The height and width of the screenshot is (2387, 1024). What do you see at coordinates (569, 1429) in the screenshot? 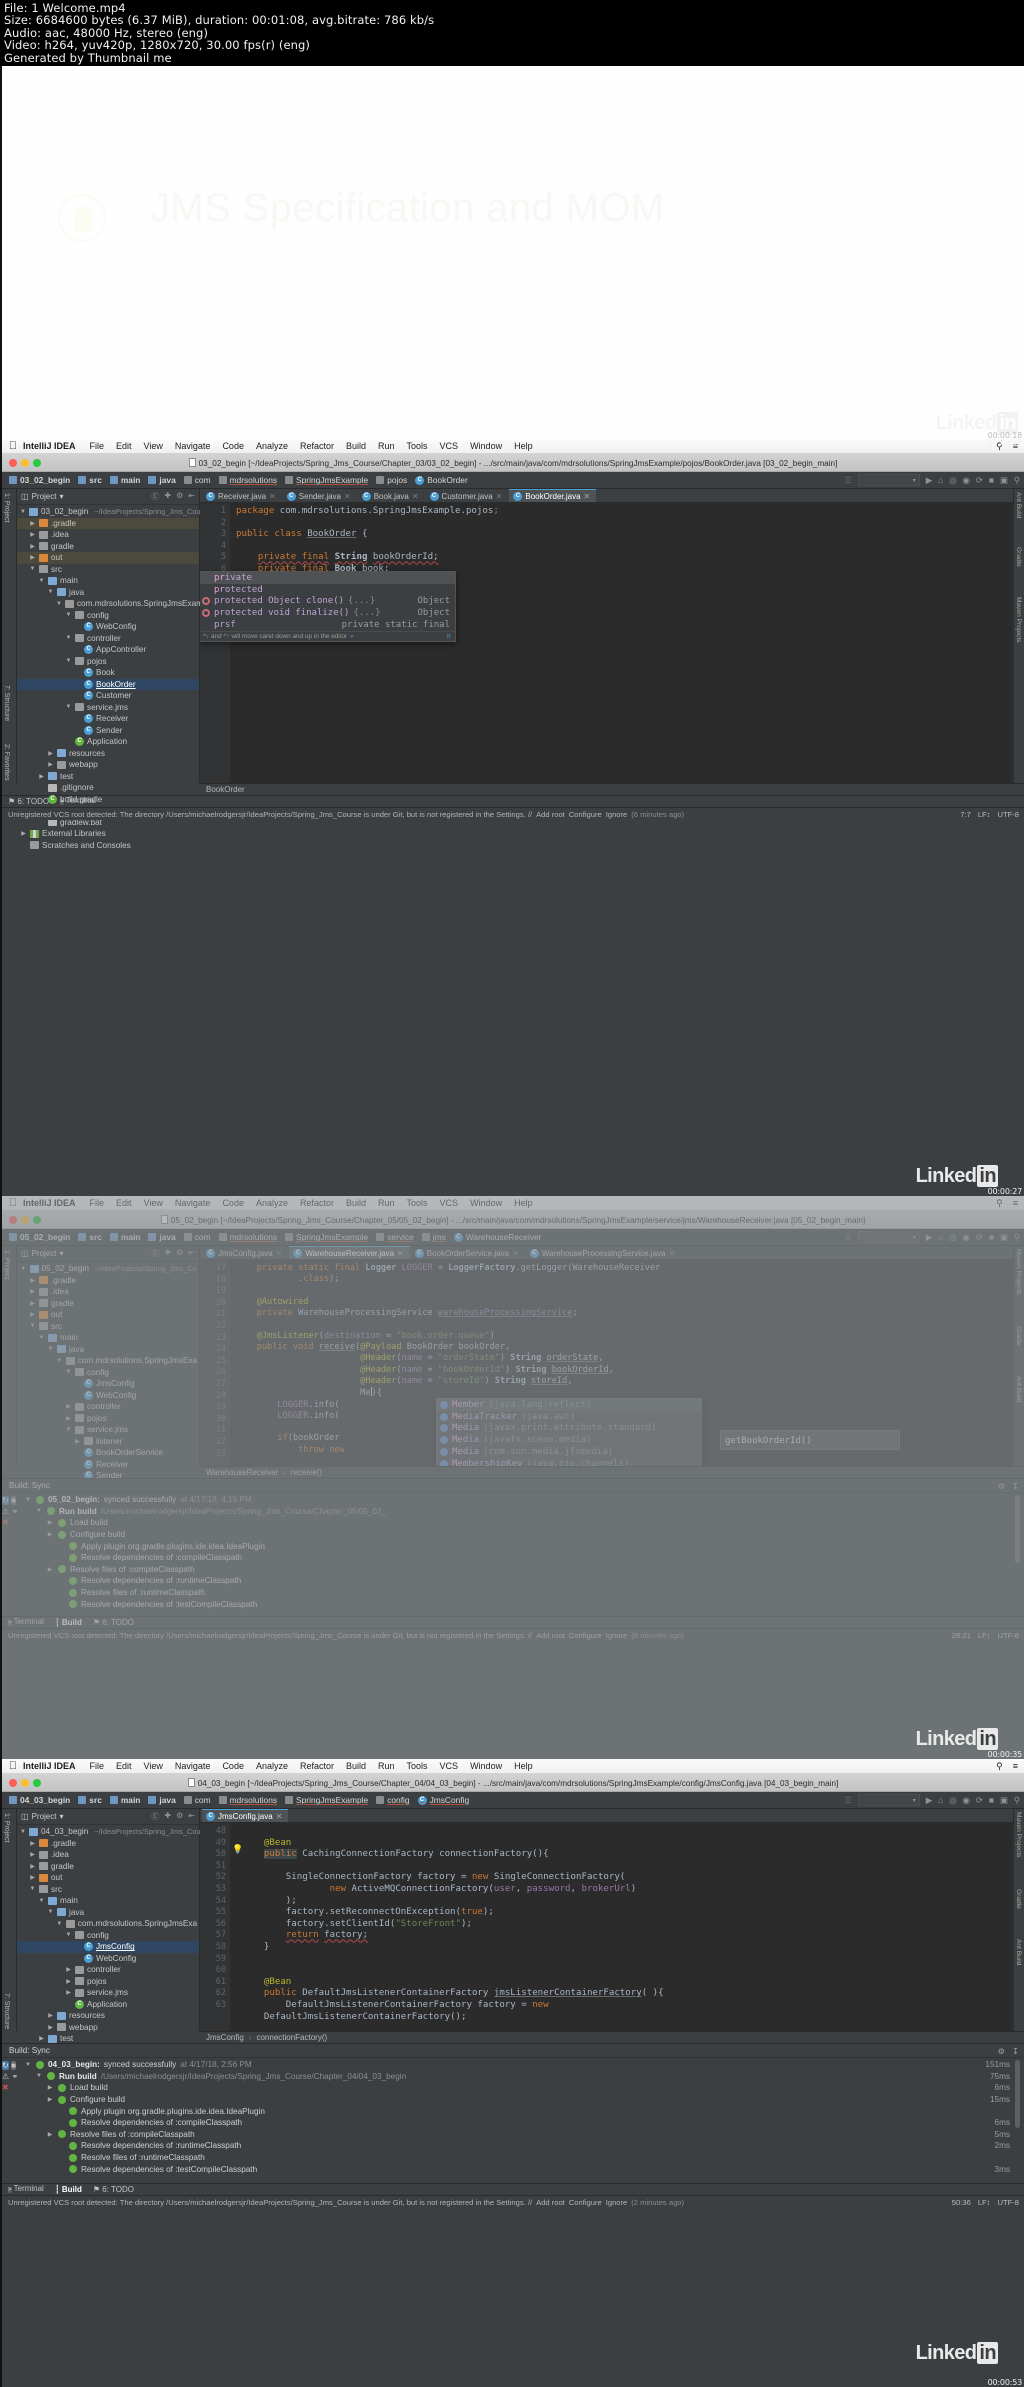
I see `completion-item: Media (javax.print.attribute.standard)` at bounding box center [569, 1429].